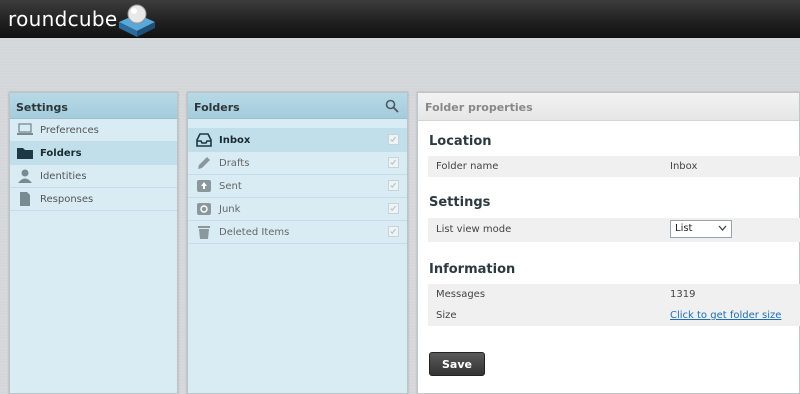 The height and width of the screenshot is (394, 800). What do you see at coordinates (93, 176) in the screenshot?
I see `settings-item-identities: Identities` at bounding box center [93, 176].